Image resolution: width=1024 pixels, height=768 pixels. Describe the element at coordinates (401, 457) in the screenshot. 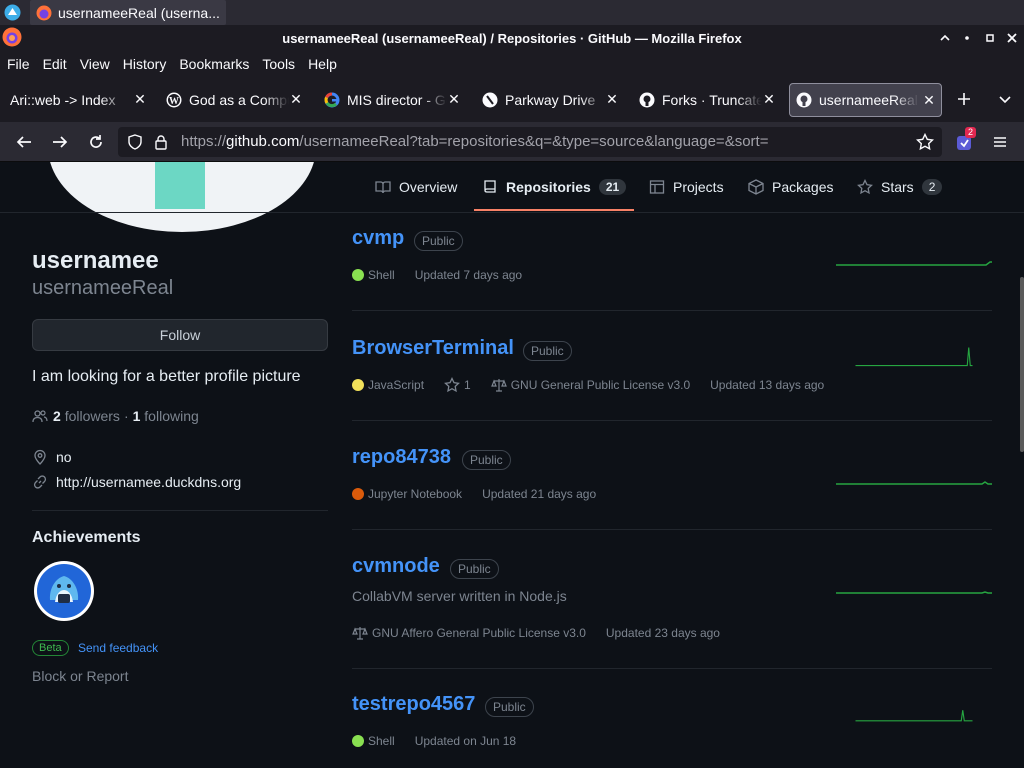

I see `repo-name-link: repo84738` at that location.